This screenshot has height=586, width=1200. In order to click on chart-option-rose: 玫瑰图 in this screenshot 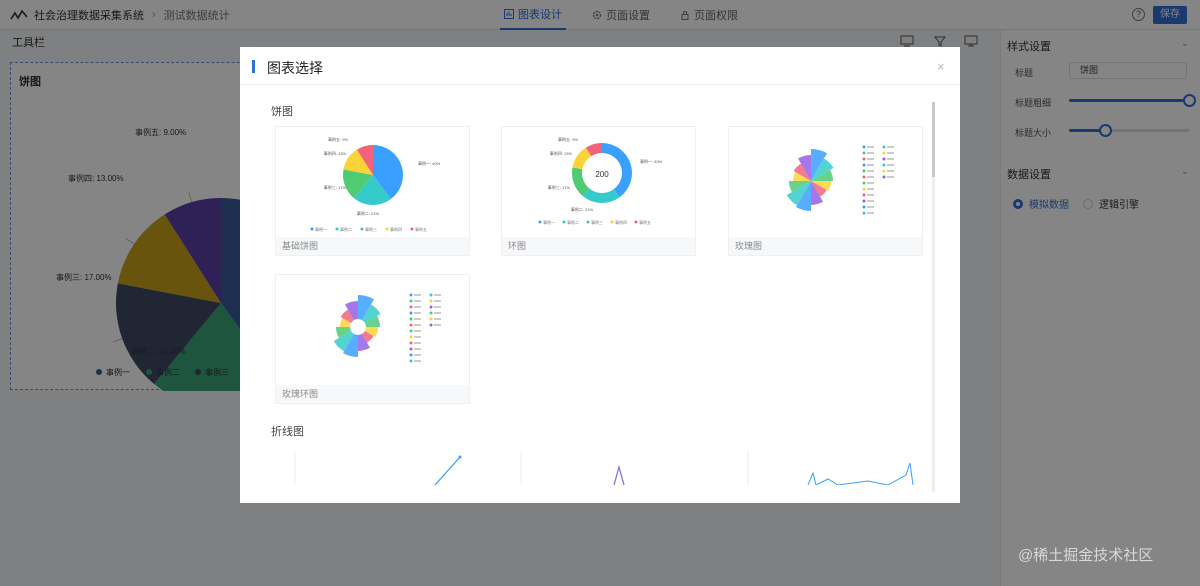, I will do `click(825, 191)`.